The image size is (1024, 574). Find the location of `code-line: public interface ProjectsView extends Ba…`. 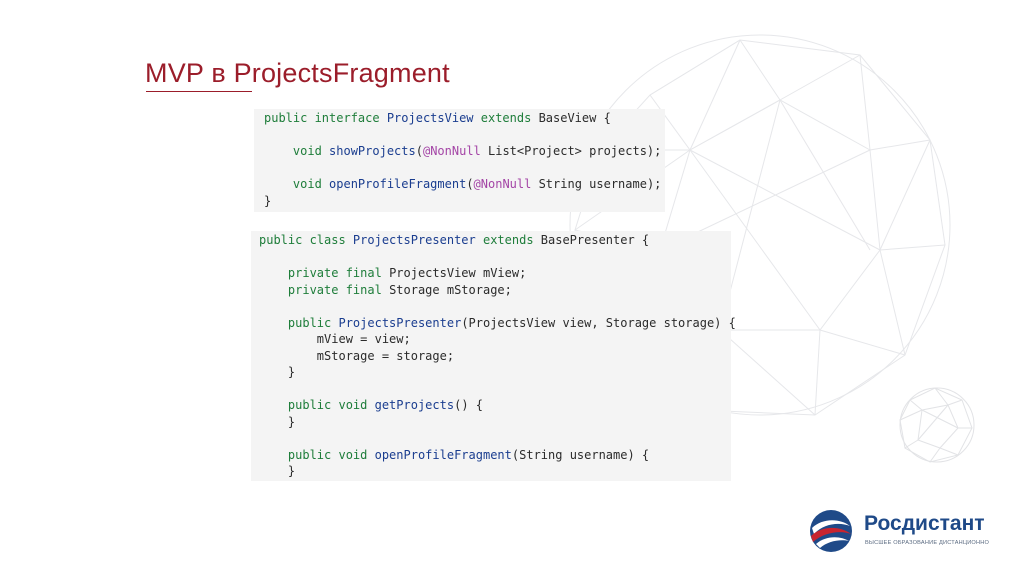

code-line: public interface ProjectsView extends Ba… is located at coordinates (464, 118).